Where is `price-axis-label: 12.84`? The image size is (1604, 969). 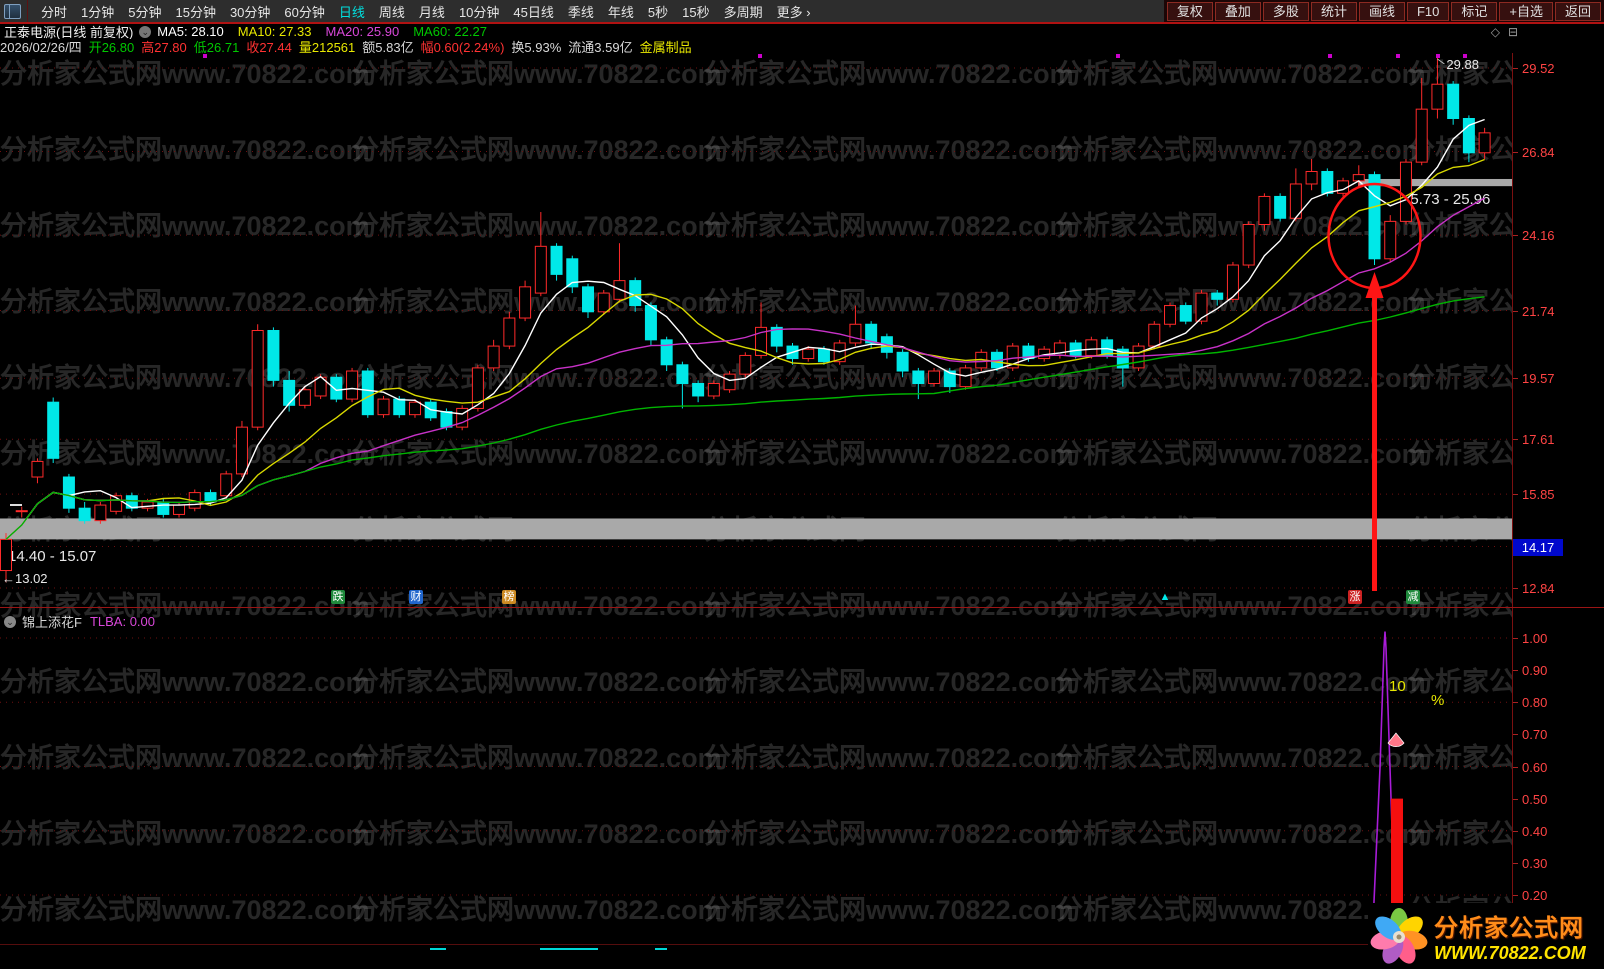
price-axis-label: 12.84 is located at coordinates (1538, 588).